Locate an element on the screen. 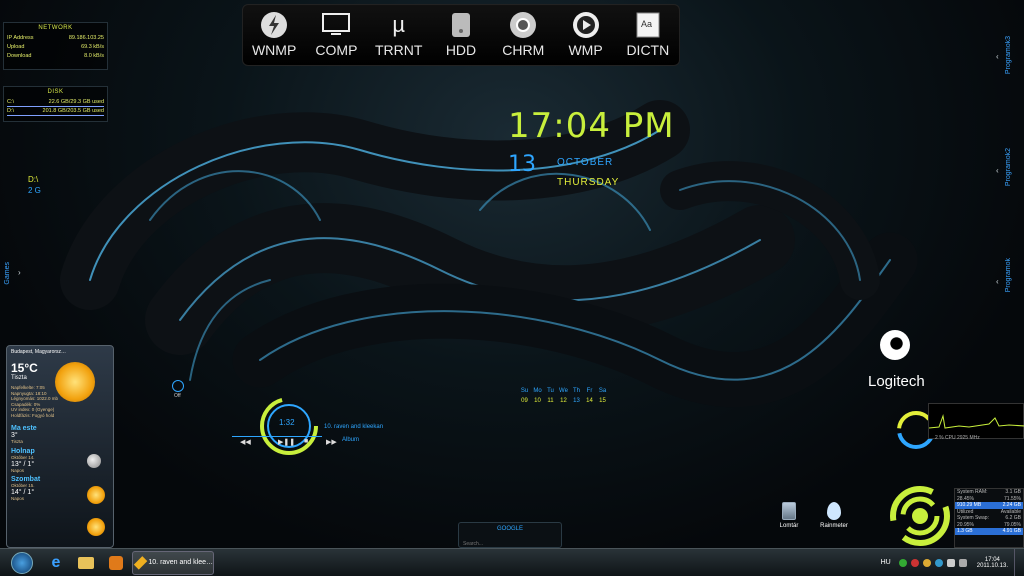  clock-month: OCTOBER is located at coordinates (585, 162).